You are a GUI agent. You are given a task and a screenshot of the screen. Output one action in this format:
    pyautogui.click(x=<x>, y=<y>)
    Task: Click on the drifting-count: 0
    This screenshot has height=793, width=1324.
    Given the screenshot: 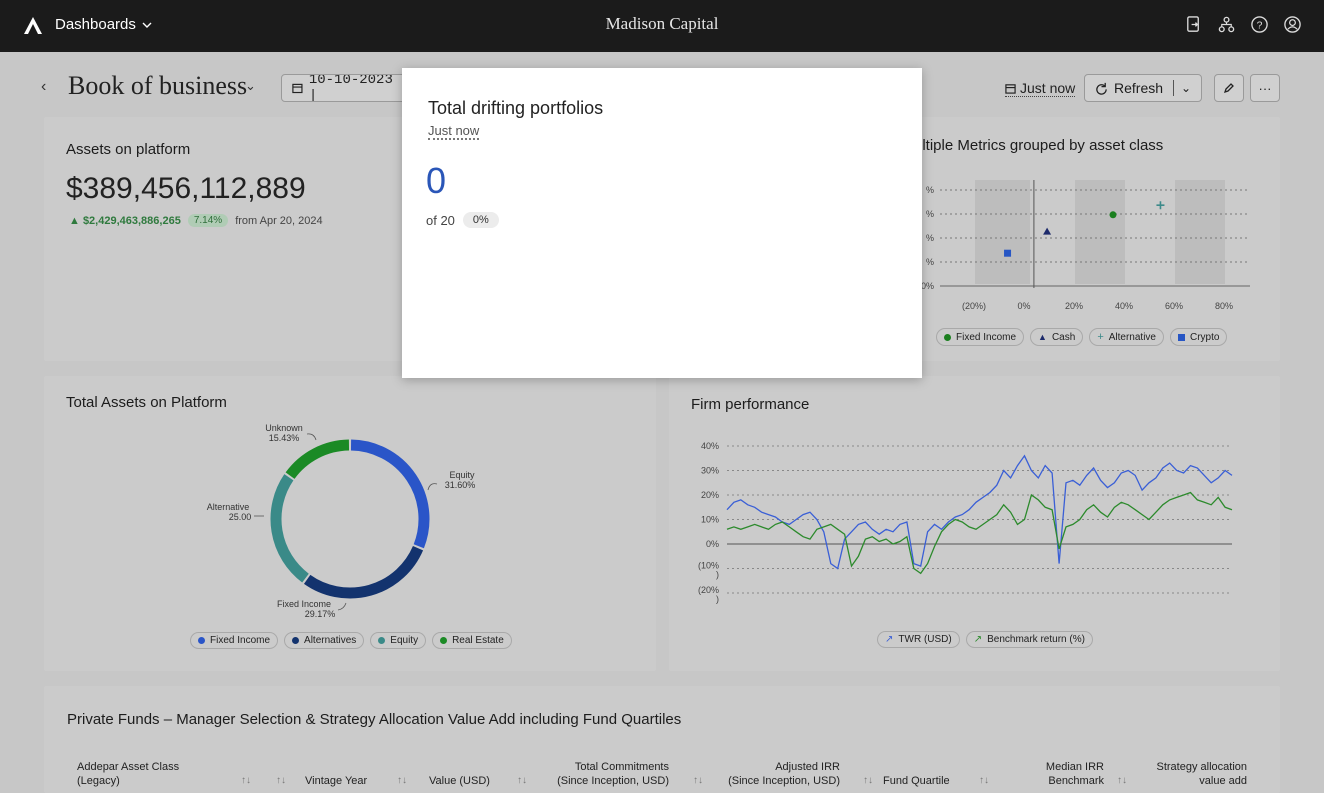 What is the action you would take?
    pyautogui.click(x=436, y=180)
    